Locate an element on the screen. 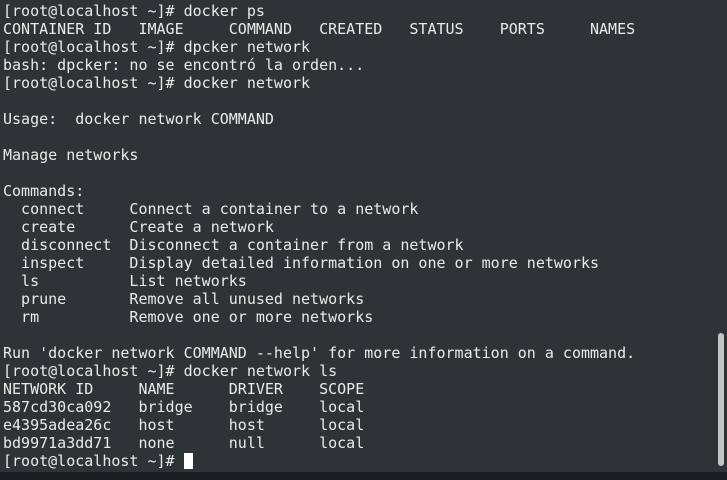 This screenshot has height=480, width=727. terminal-line: NETWORK ID NAME DRIVER SCOPE is located at coordinates (184, 389).